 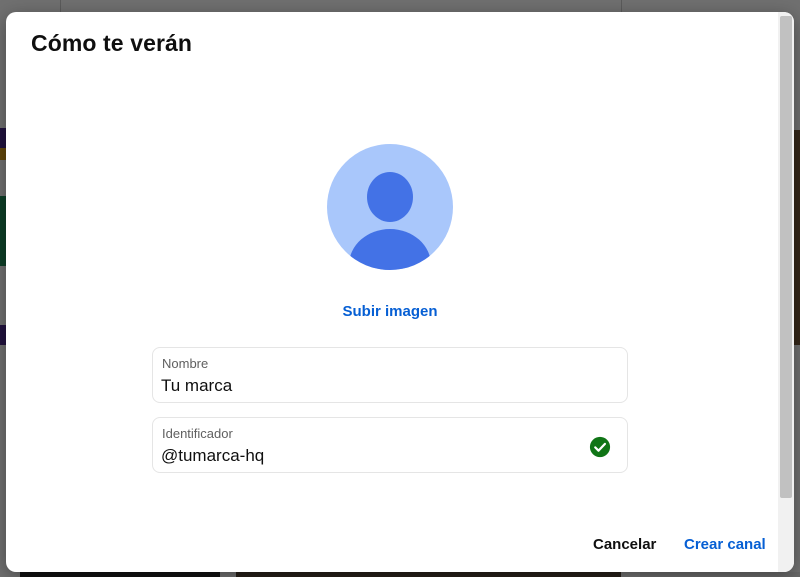 What do you see at coordinates (185, 363) in the screenshot?
I see `name-field-label: Nombre` at bounding box center [185, 363].